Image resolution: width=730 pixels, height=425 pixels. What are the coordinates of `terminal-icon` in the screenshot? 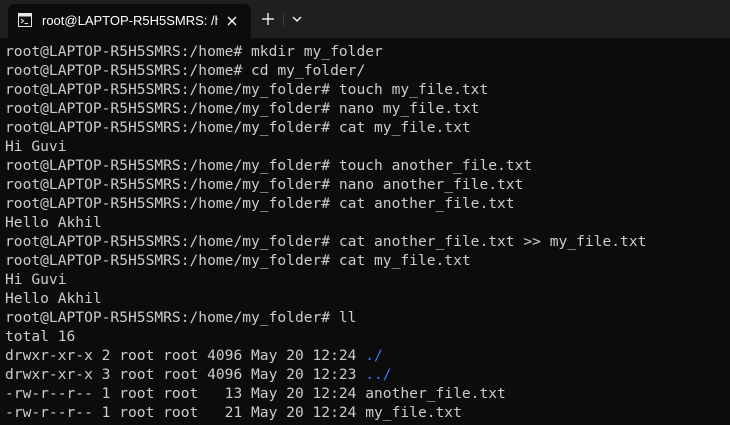 It's located at (25, 20).